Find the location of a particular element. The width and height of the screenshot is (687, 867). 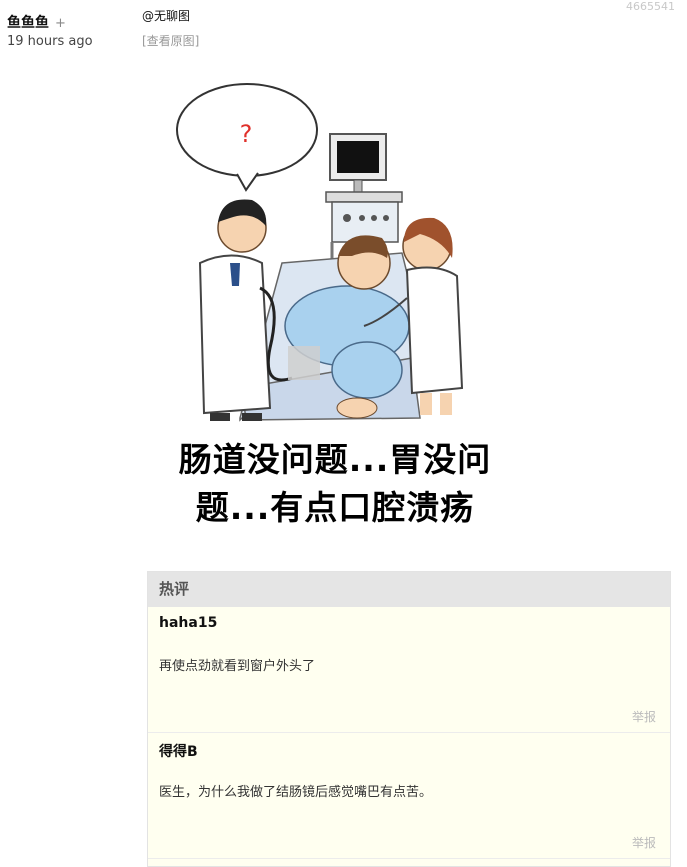

view-original-link: [查看原图] is located at coordinates (170, 40).